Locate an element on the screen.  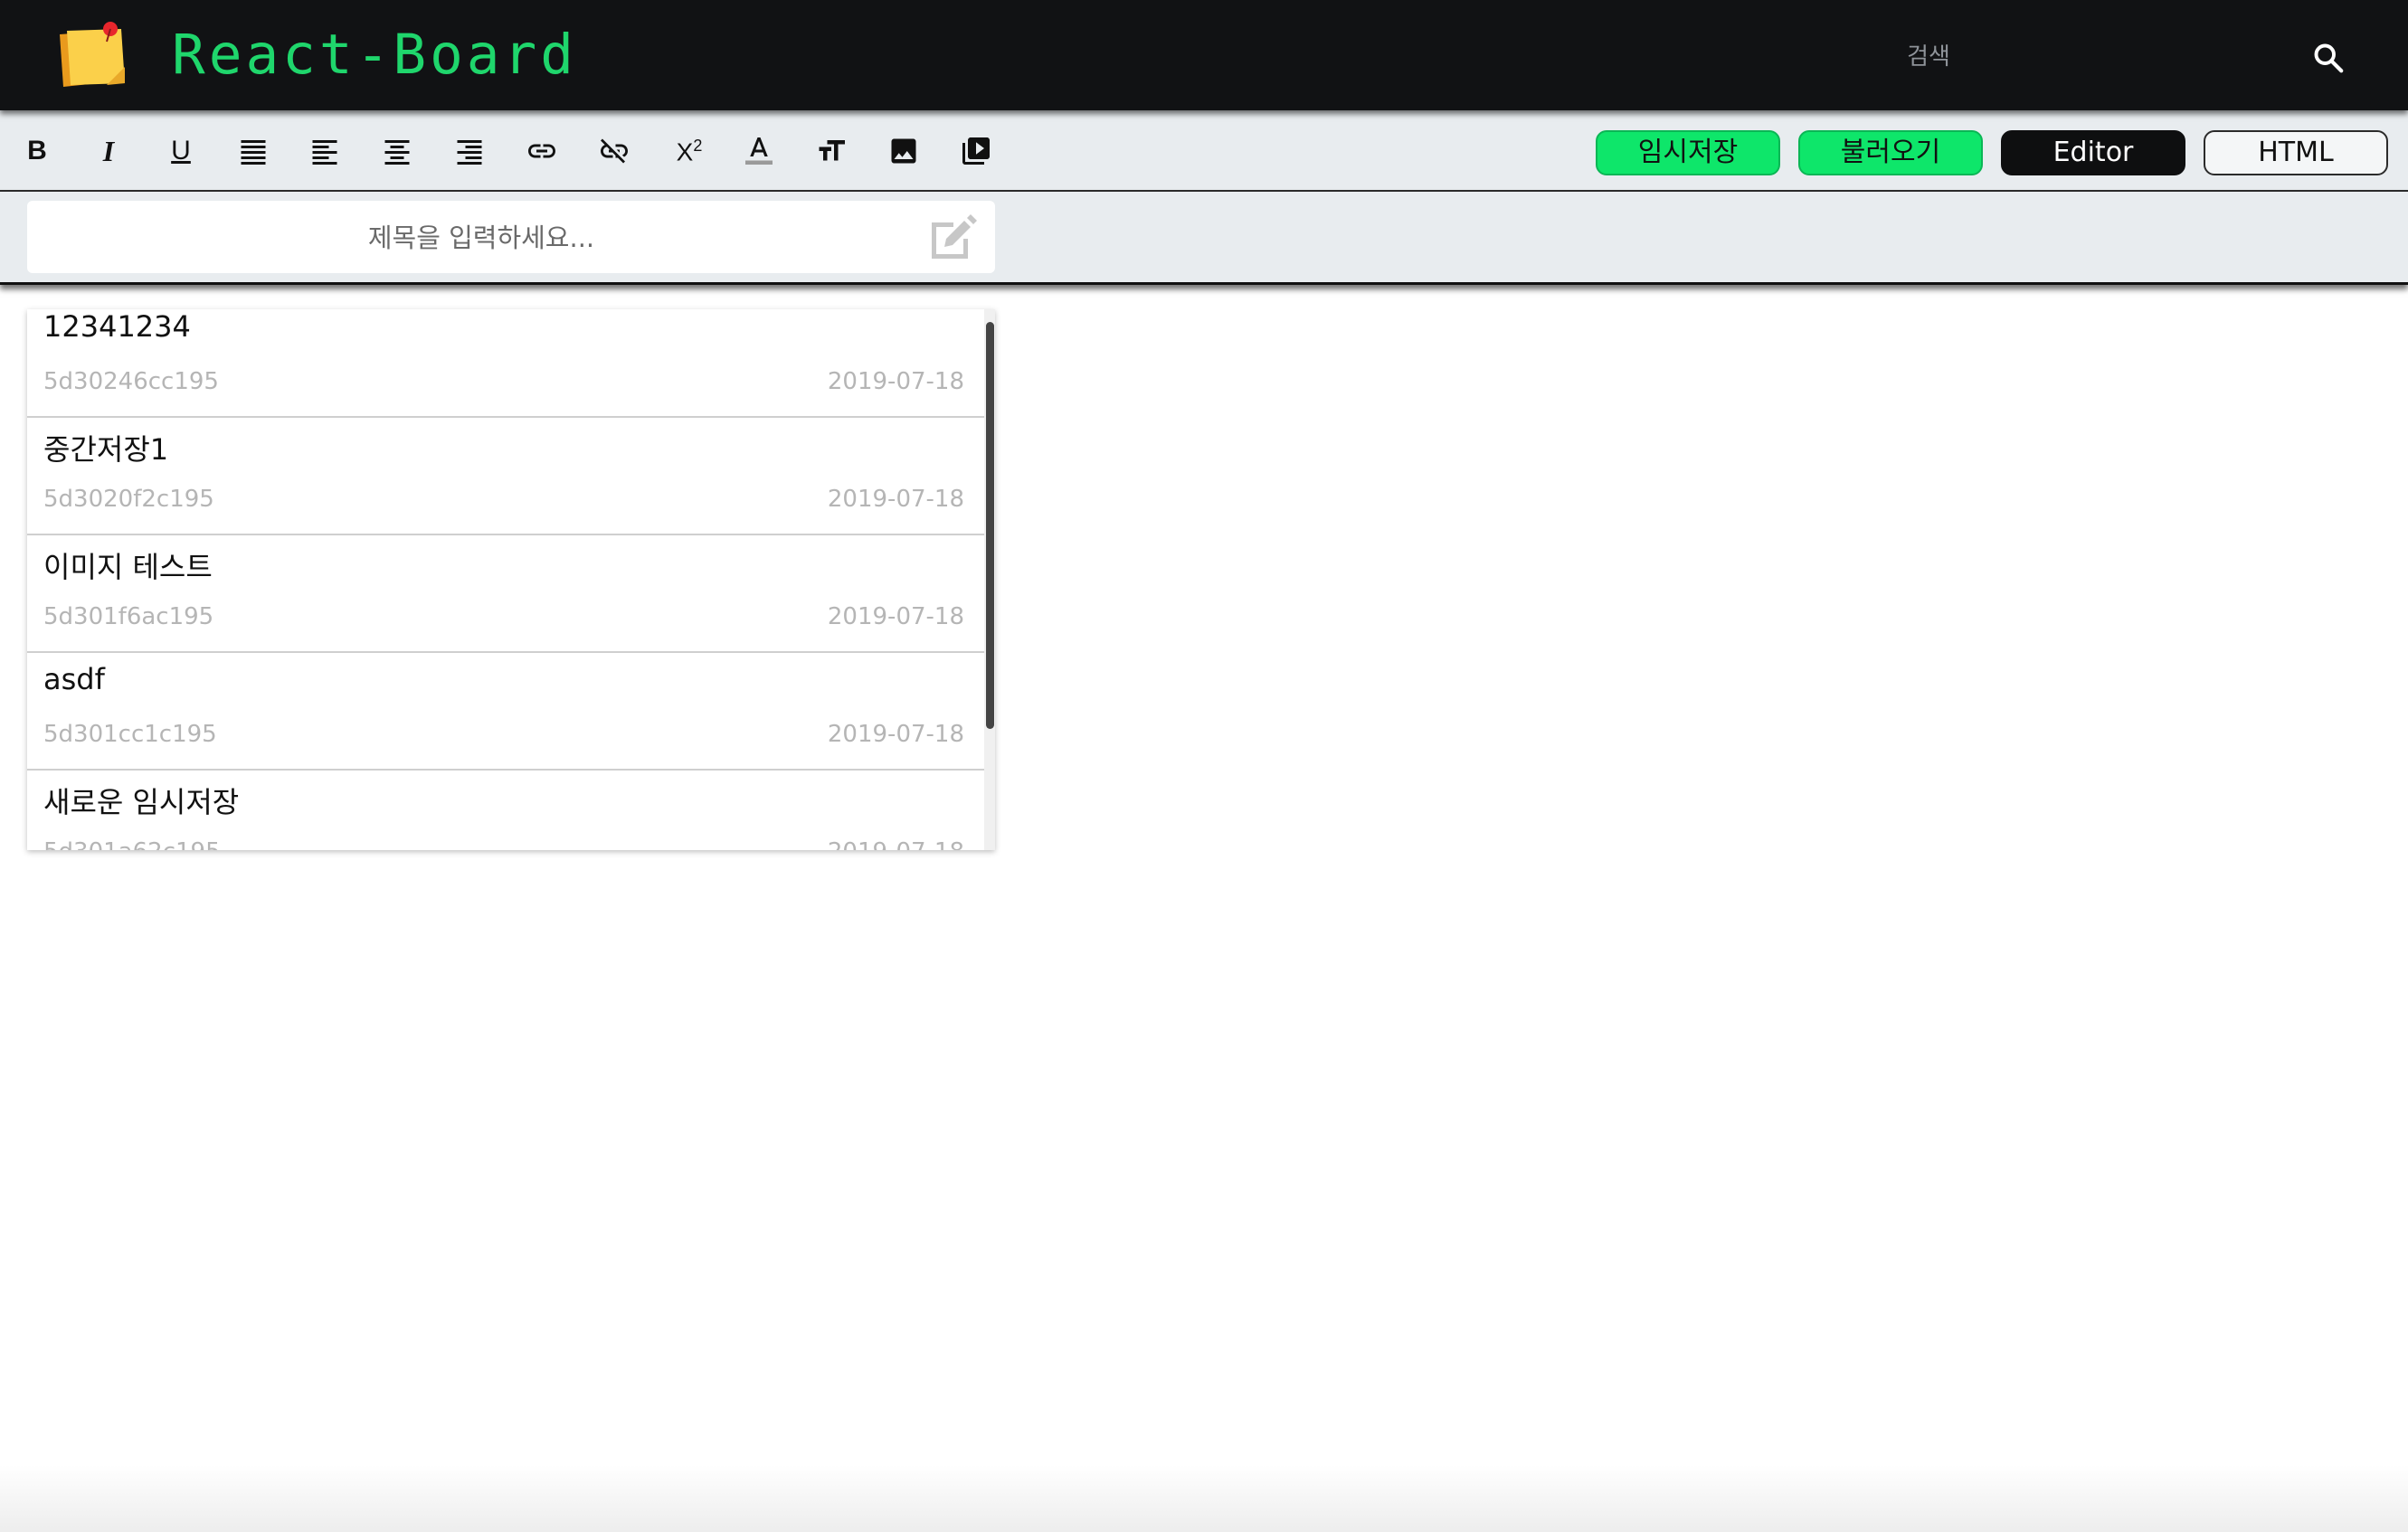
video-button is located at coordinates (976, 151).